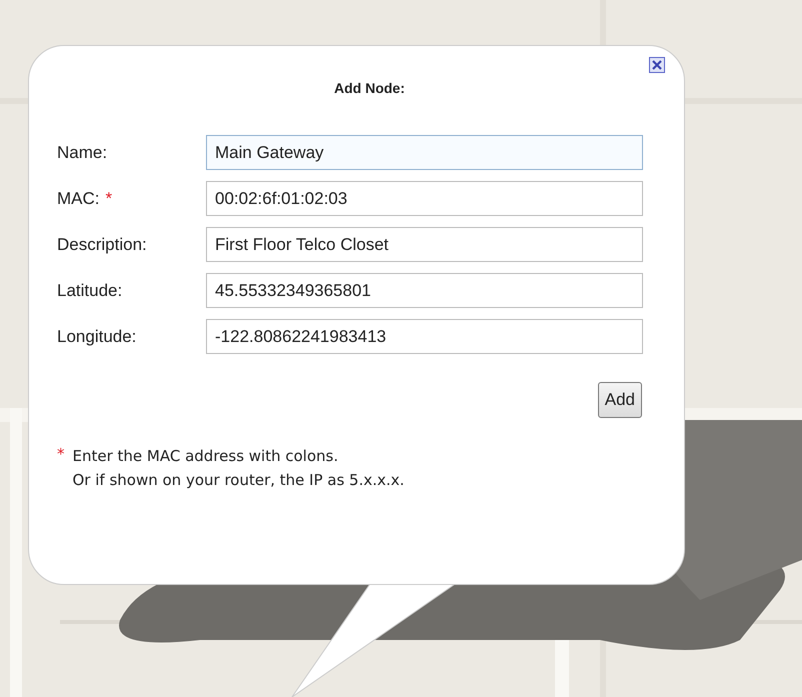 The height and width of the screenshot is (697, 802). I want to click on close-icon, so click(657, 65).